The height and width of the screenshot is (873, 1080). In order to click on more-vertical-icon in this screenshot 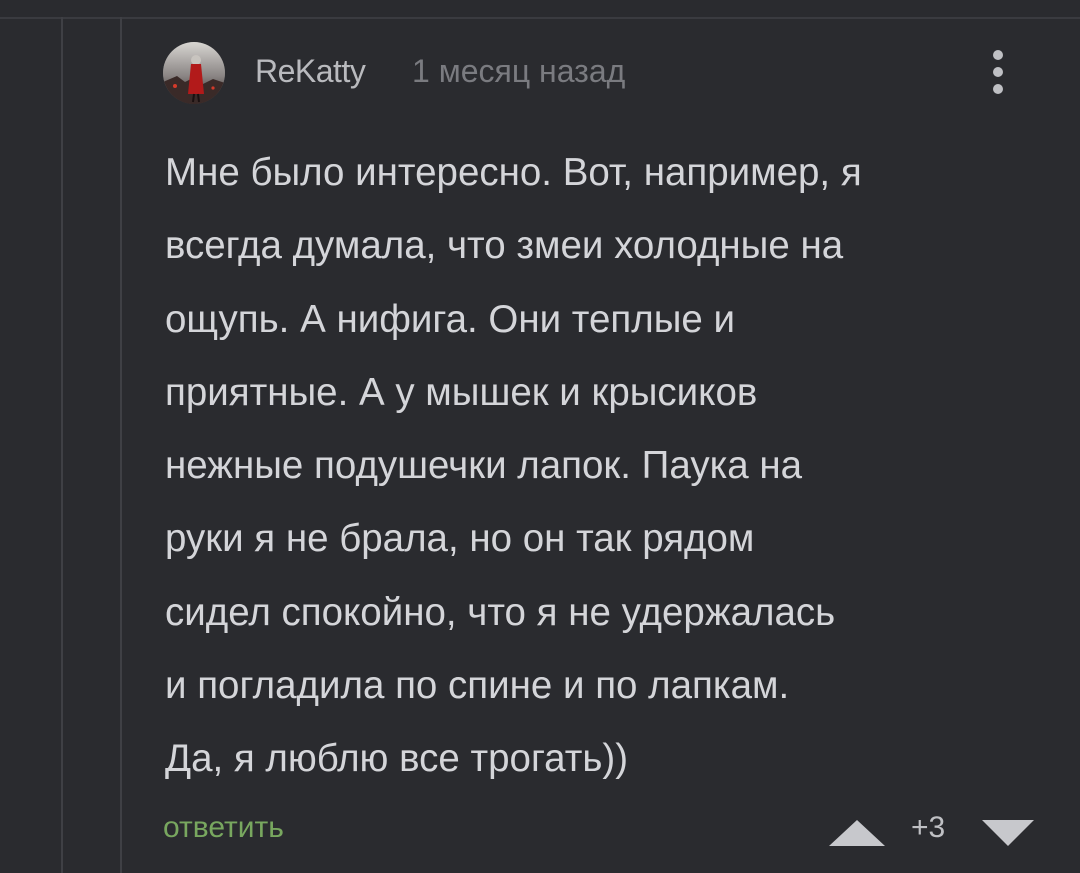, I will do `click(998, 72)`.